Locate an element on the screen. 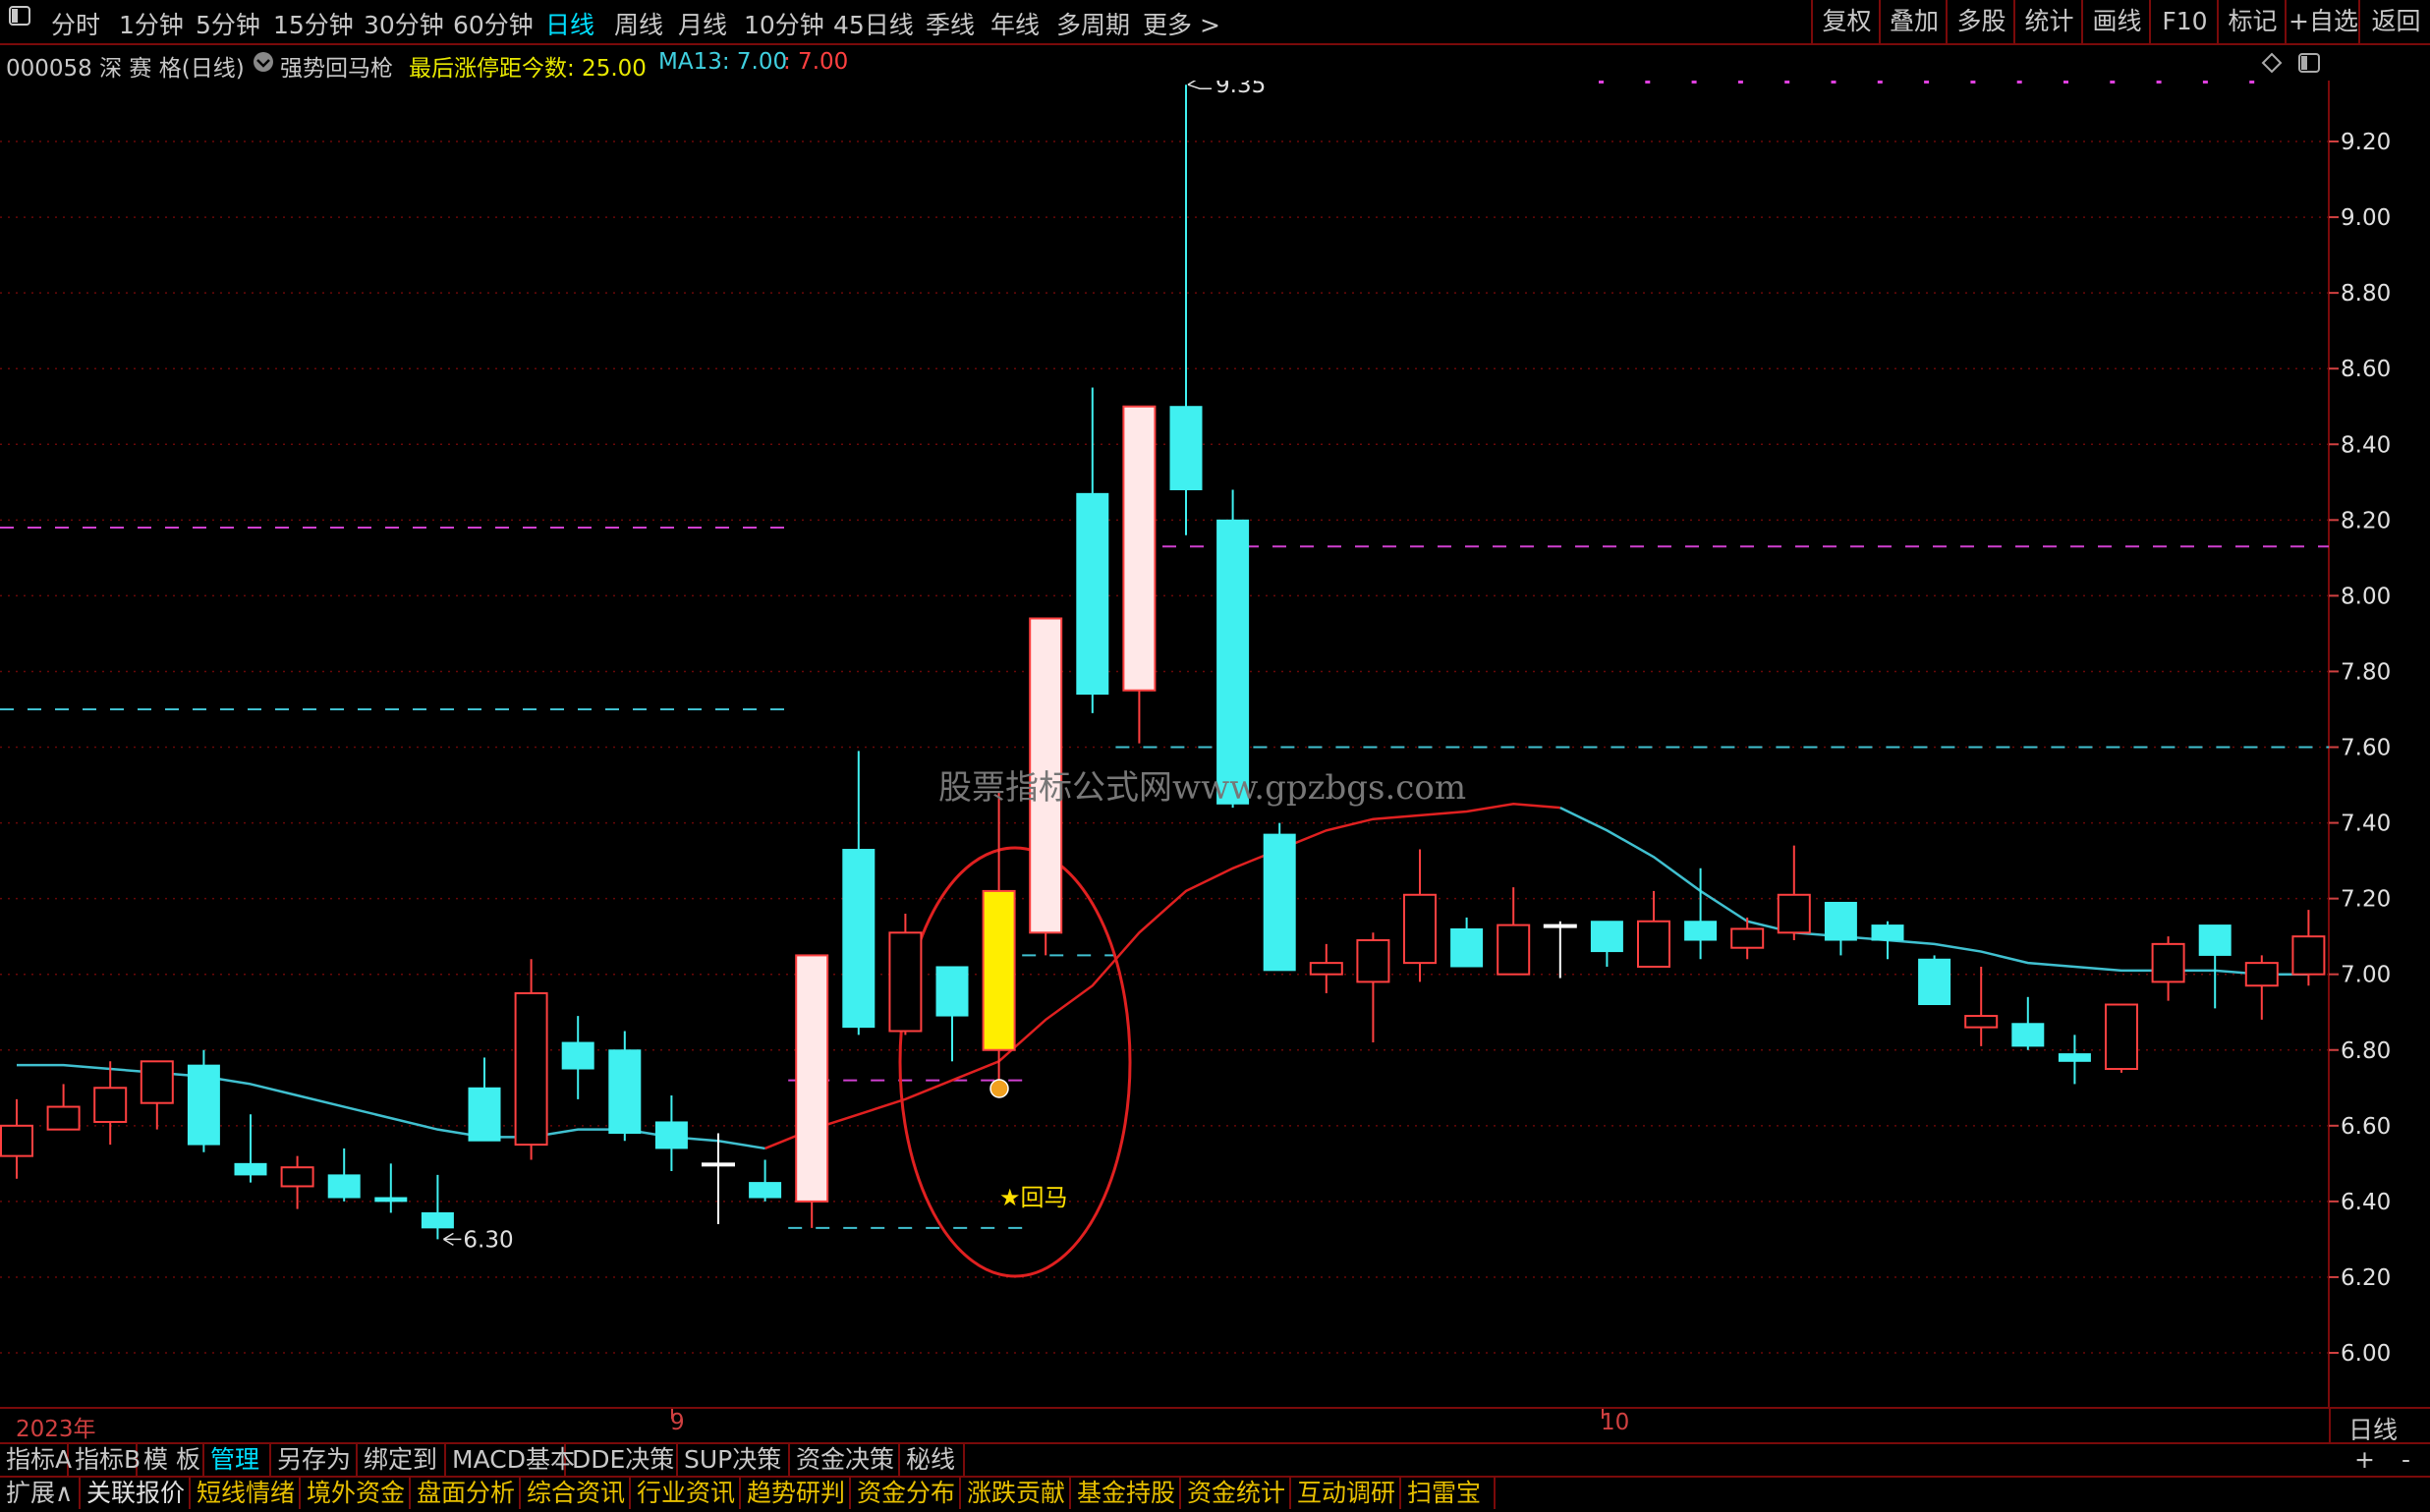  period-tab-0: 分时 is located at coordinates (75, 23).